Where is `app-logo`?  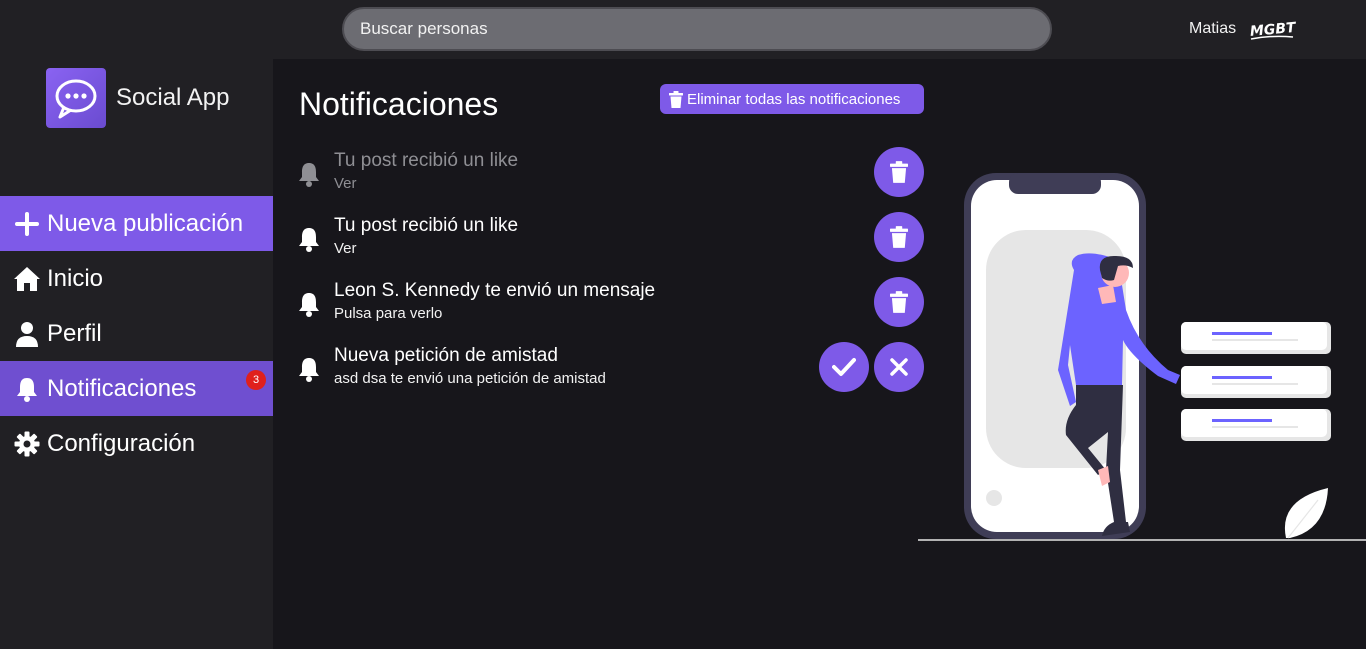
app-logo is located at coordinates (76, 98).